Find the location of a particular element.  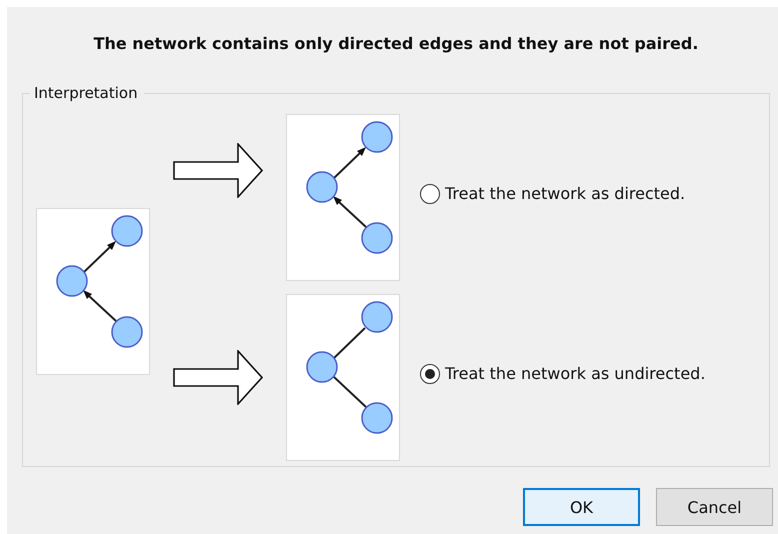

cancel-button: Cancel is located at coordinates (714, 507).